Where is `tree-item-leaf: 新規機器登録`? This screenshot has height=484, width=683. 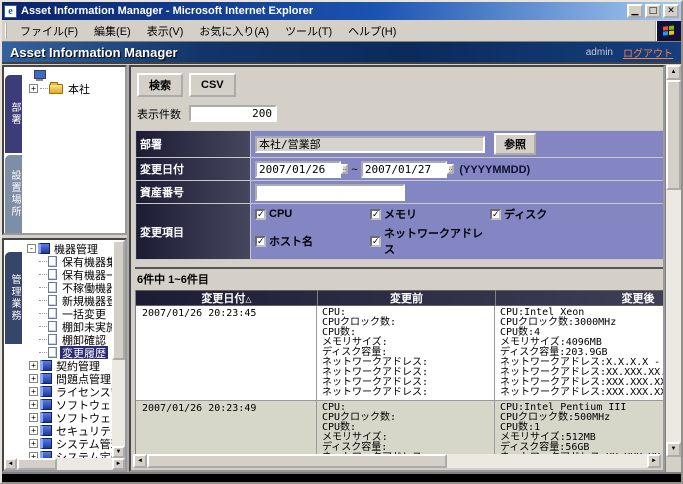 tree-item-leaf: 新規機器登録 is located at coordinates (68, 300).